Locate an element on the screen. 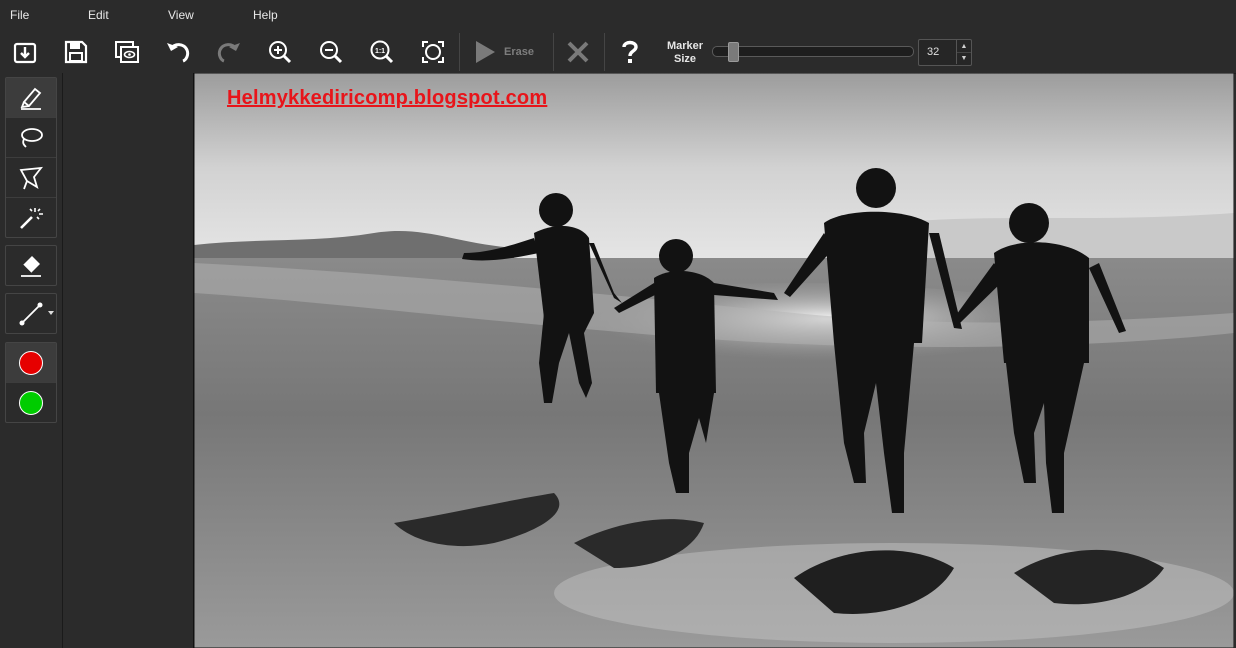  eraser-tool-icon is located at coordinates (31, 266).